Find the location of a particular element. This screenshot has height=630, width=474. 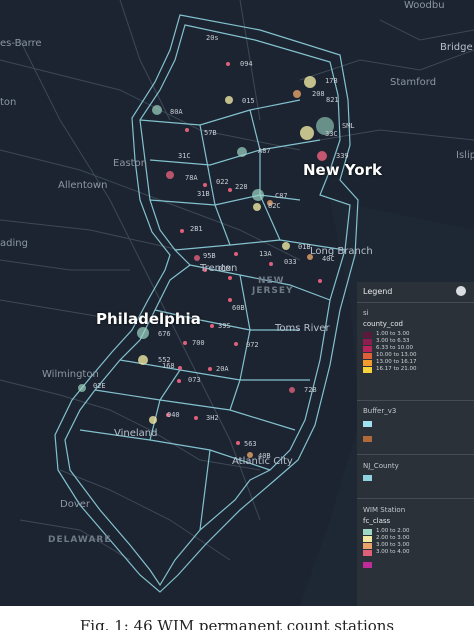

label-toms-river: Toms River is located at coordinates (302, 328).